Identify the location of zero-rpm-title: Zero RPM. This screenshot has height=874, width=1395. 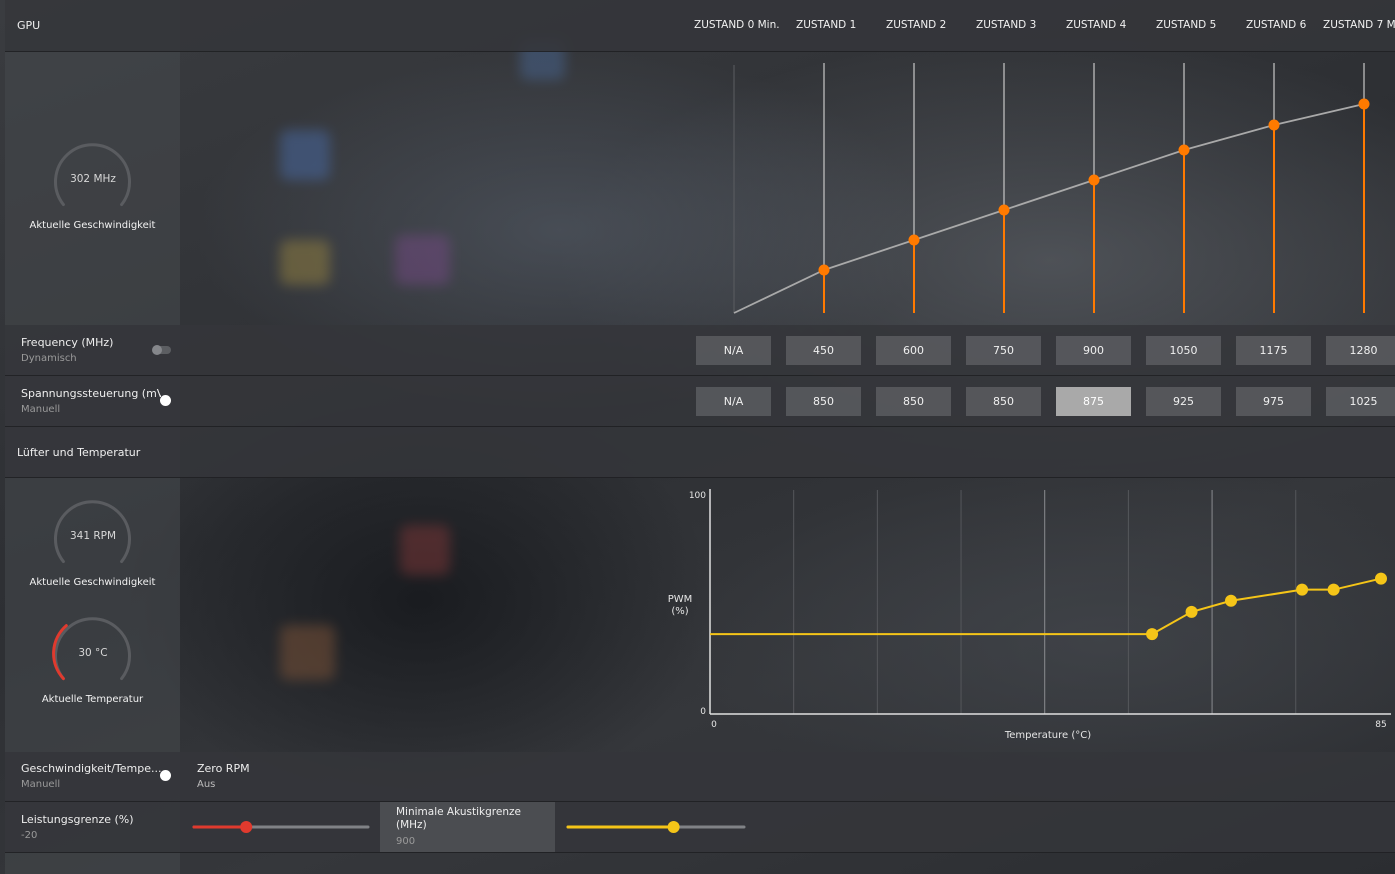
(223, 768).